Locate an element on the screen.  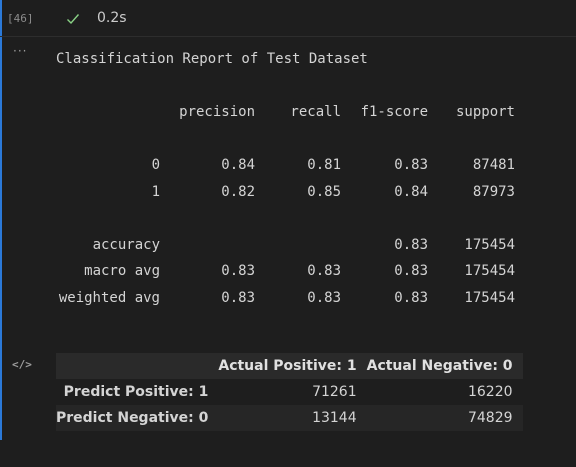
confusion-matrix-corner is located at coordinates (137, 366).